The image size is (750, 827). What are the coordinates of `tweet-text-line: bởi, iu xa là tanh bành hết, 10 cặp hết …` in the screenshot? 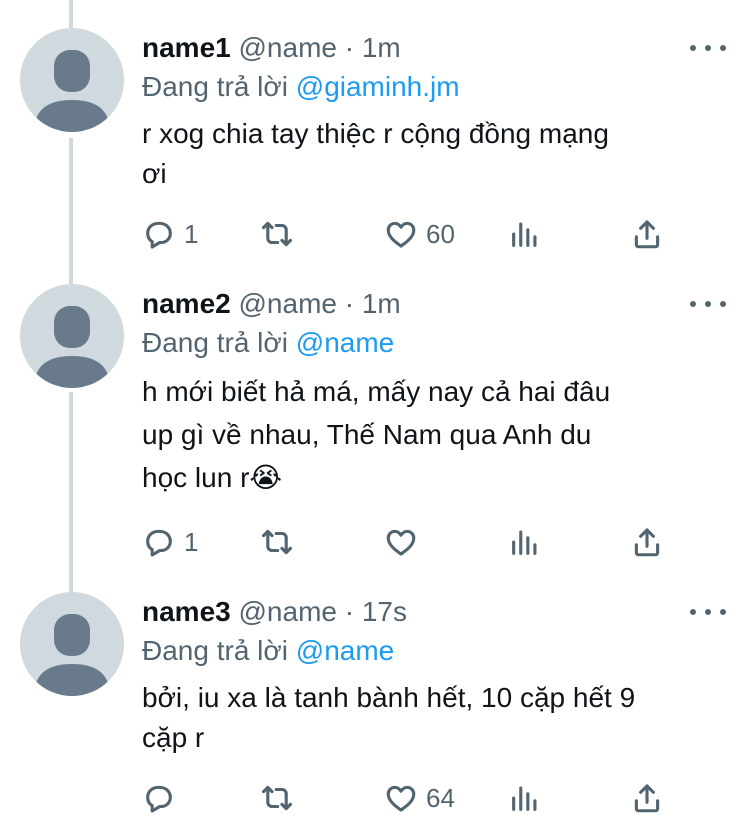 It's located at (389, 697).